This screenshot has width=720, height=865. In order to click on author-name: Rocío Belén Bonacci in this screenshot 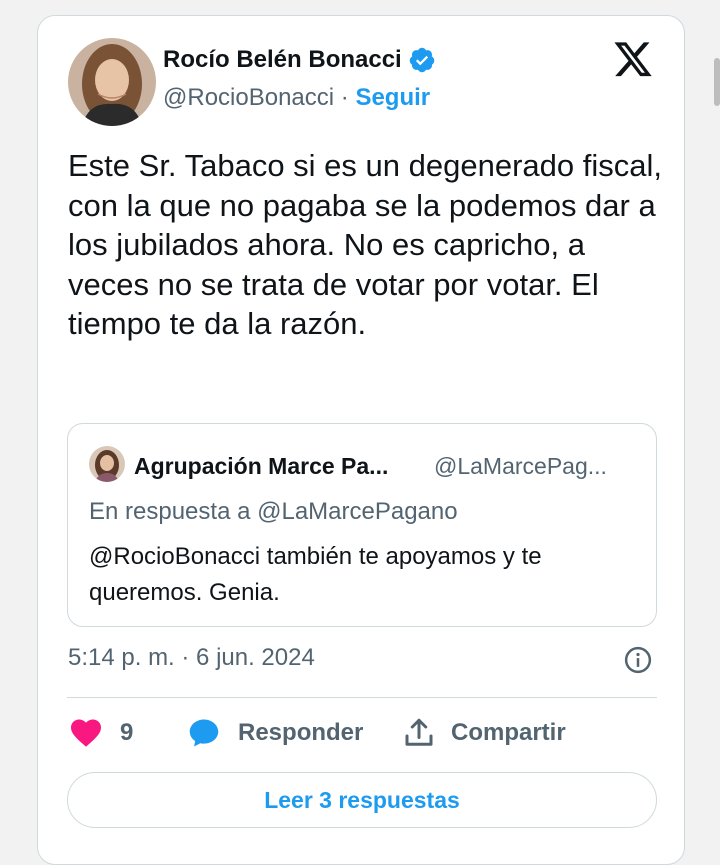, I will do `click(282, 60)`.